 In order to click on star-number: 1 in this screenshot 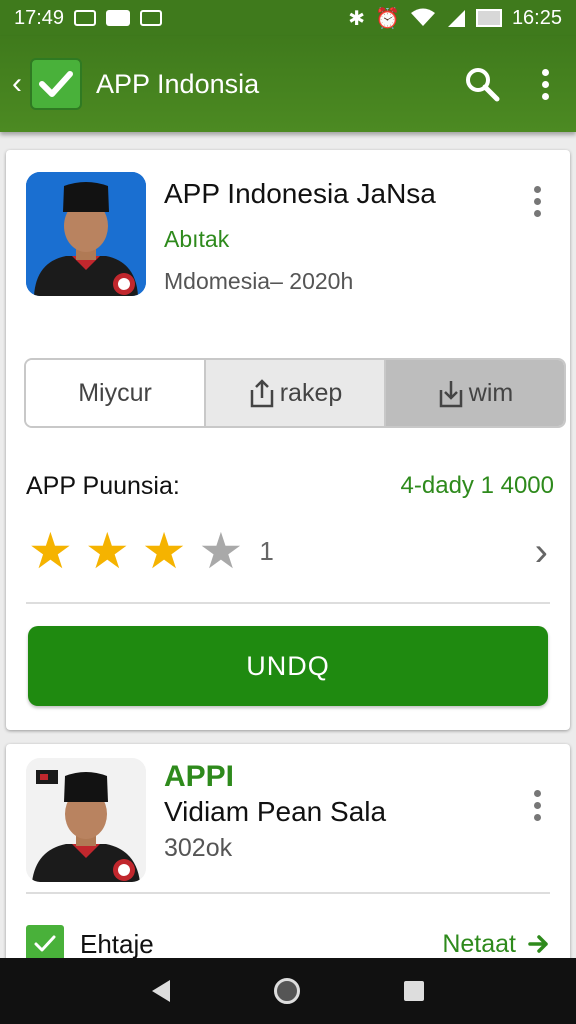, I will do `click(266, 550)`.